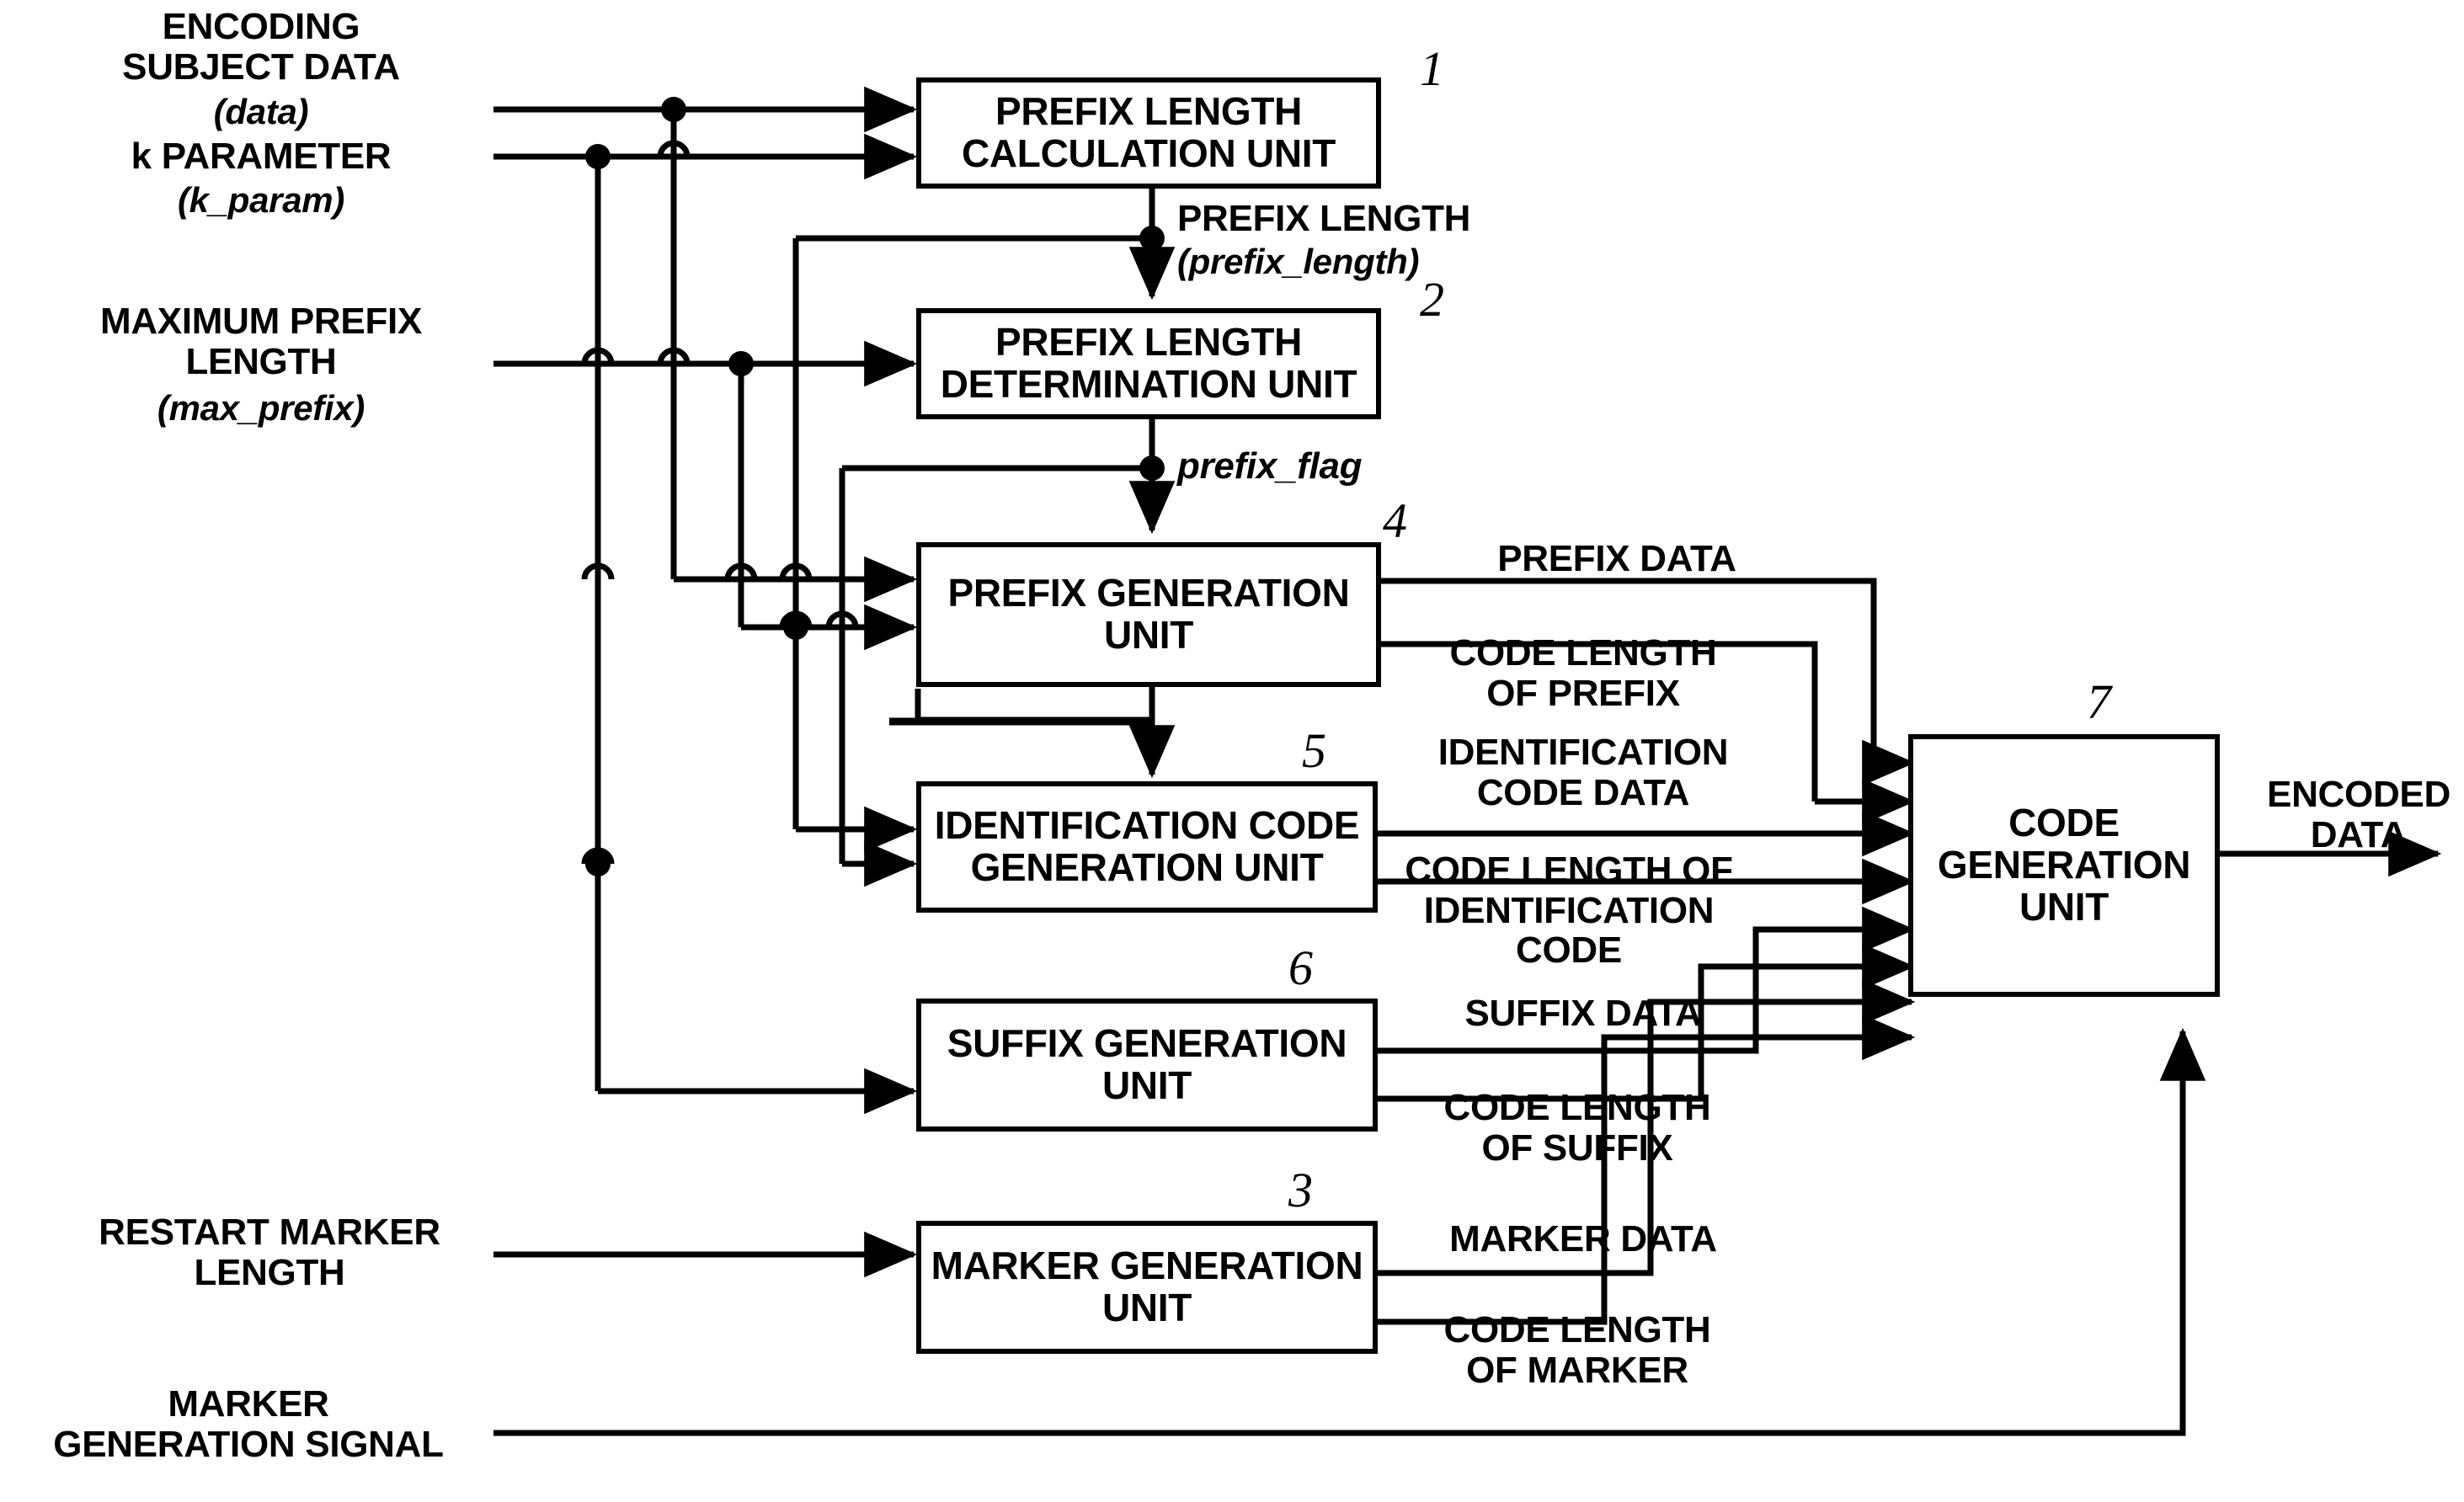 The image size is (2464, 1502). I want to click on signal-label-prefix-flag: prefix_flag, so click(1270, 466).